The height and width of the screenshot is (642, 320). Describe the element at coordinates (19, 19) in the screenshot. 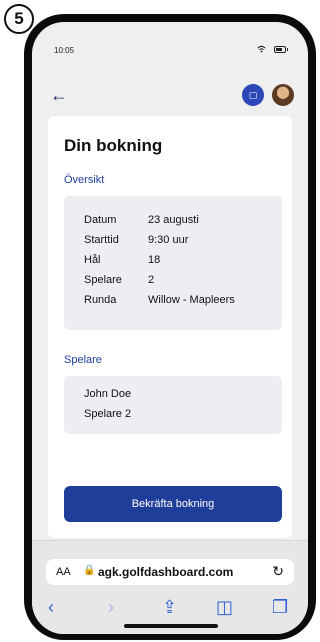

I see `step-badge: 5` at that location.